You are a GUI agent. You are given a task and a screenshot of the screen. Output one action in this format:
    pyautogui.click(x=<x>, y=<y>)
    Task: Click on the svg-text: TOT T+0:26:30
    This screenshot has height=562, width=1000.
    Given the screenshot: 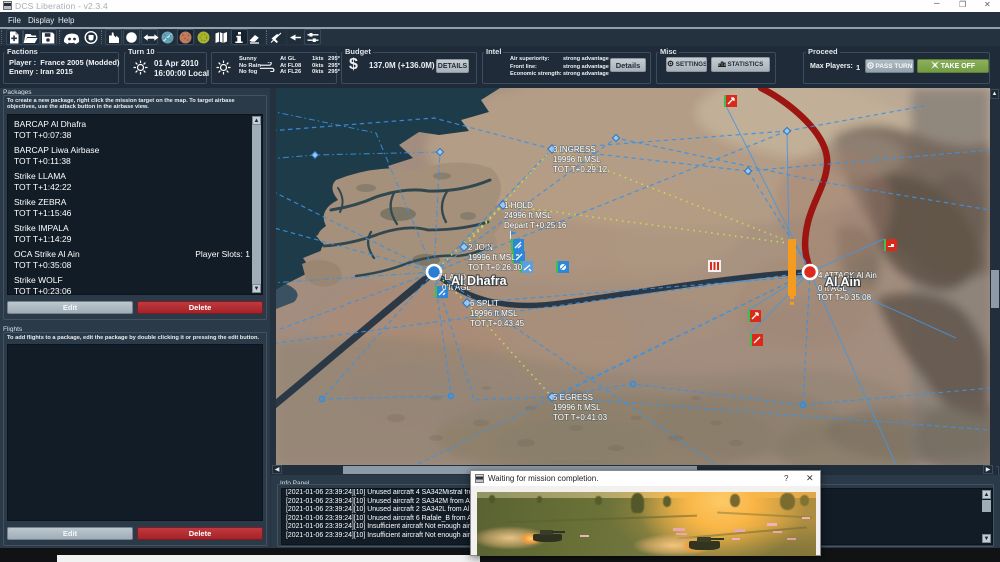 What is the action you would take?
    pyautogui.click(x=495, y=267)
    